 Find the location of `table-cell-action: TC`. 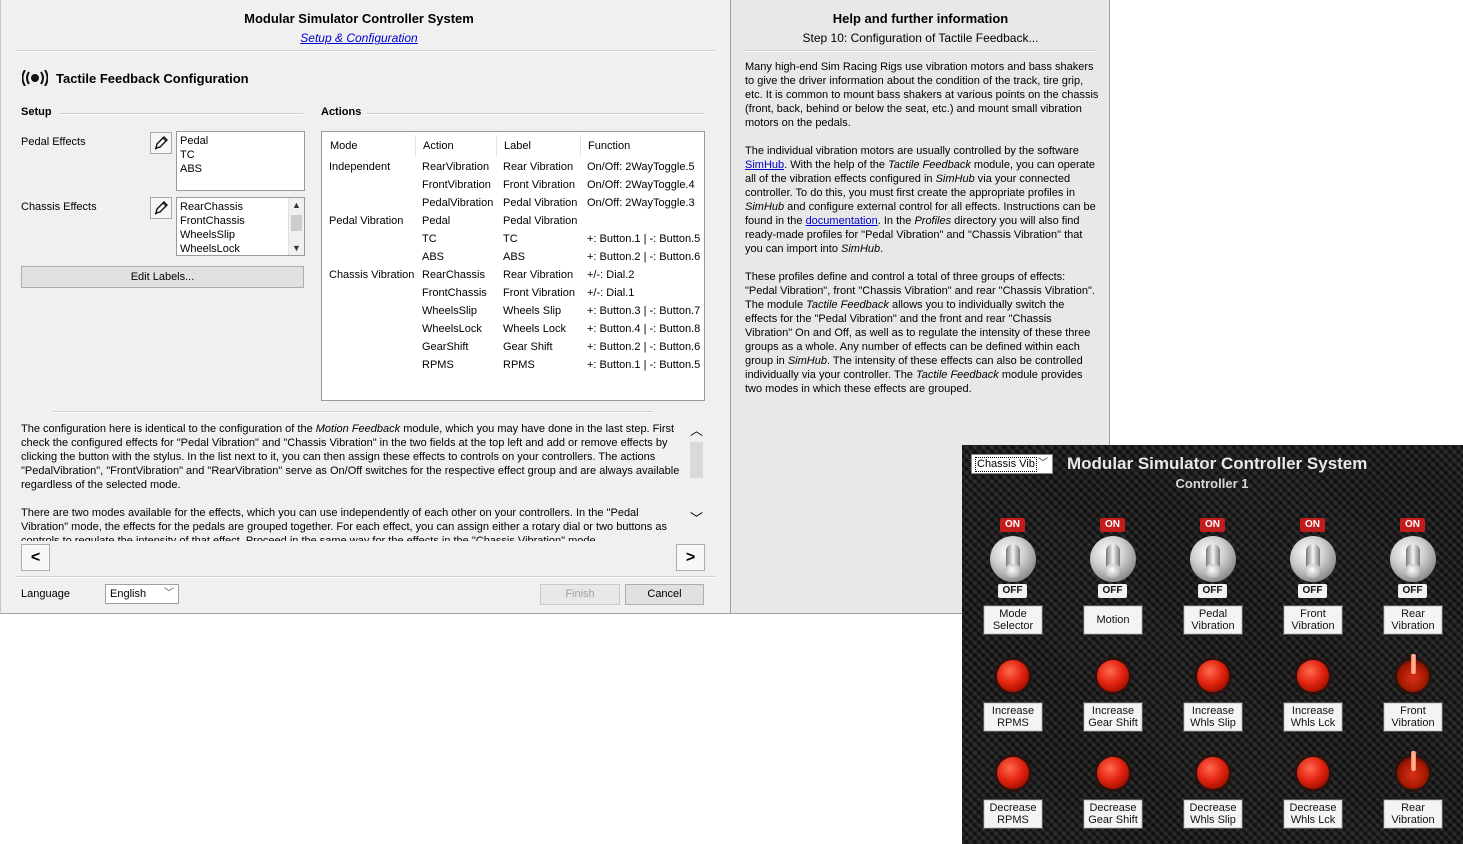

table-cell-action: TC is located at coordinates (429, 239).